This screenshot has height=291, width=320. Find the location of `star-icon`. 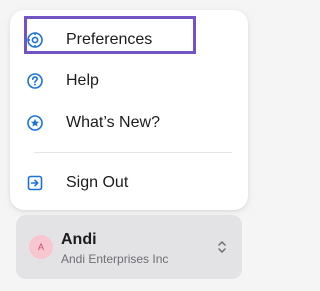

star-icon is located at coordinates (35, 123).